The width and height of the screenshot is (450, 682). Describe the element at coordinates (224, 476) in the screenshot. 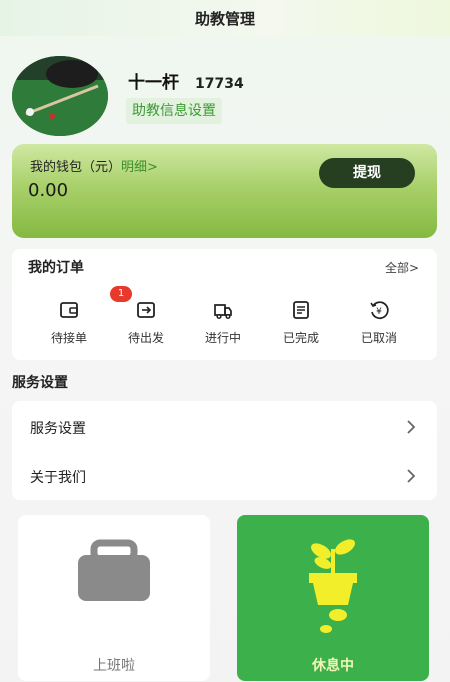

I see `about-us-row: 关于我们` at that location.